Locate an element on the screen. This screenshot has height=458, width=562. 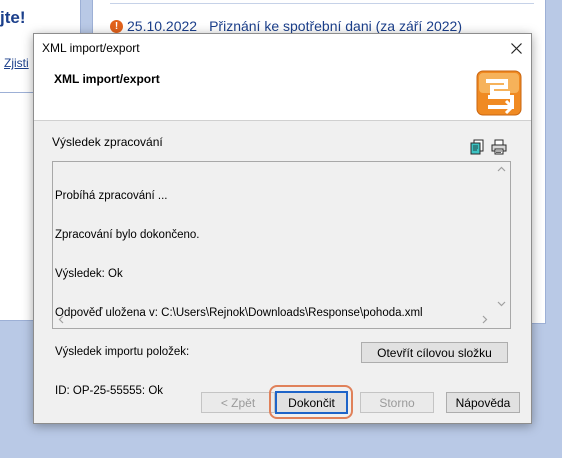
help-button: Nápověda is located at coordinates (483, 402).